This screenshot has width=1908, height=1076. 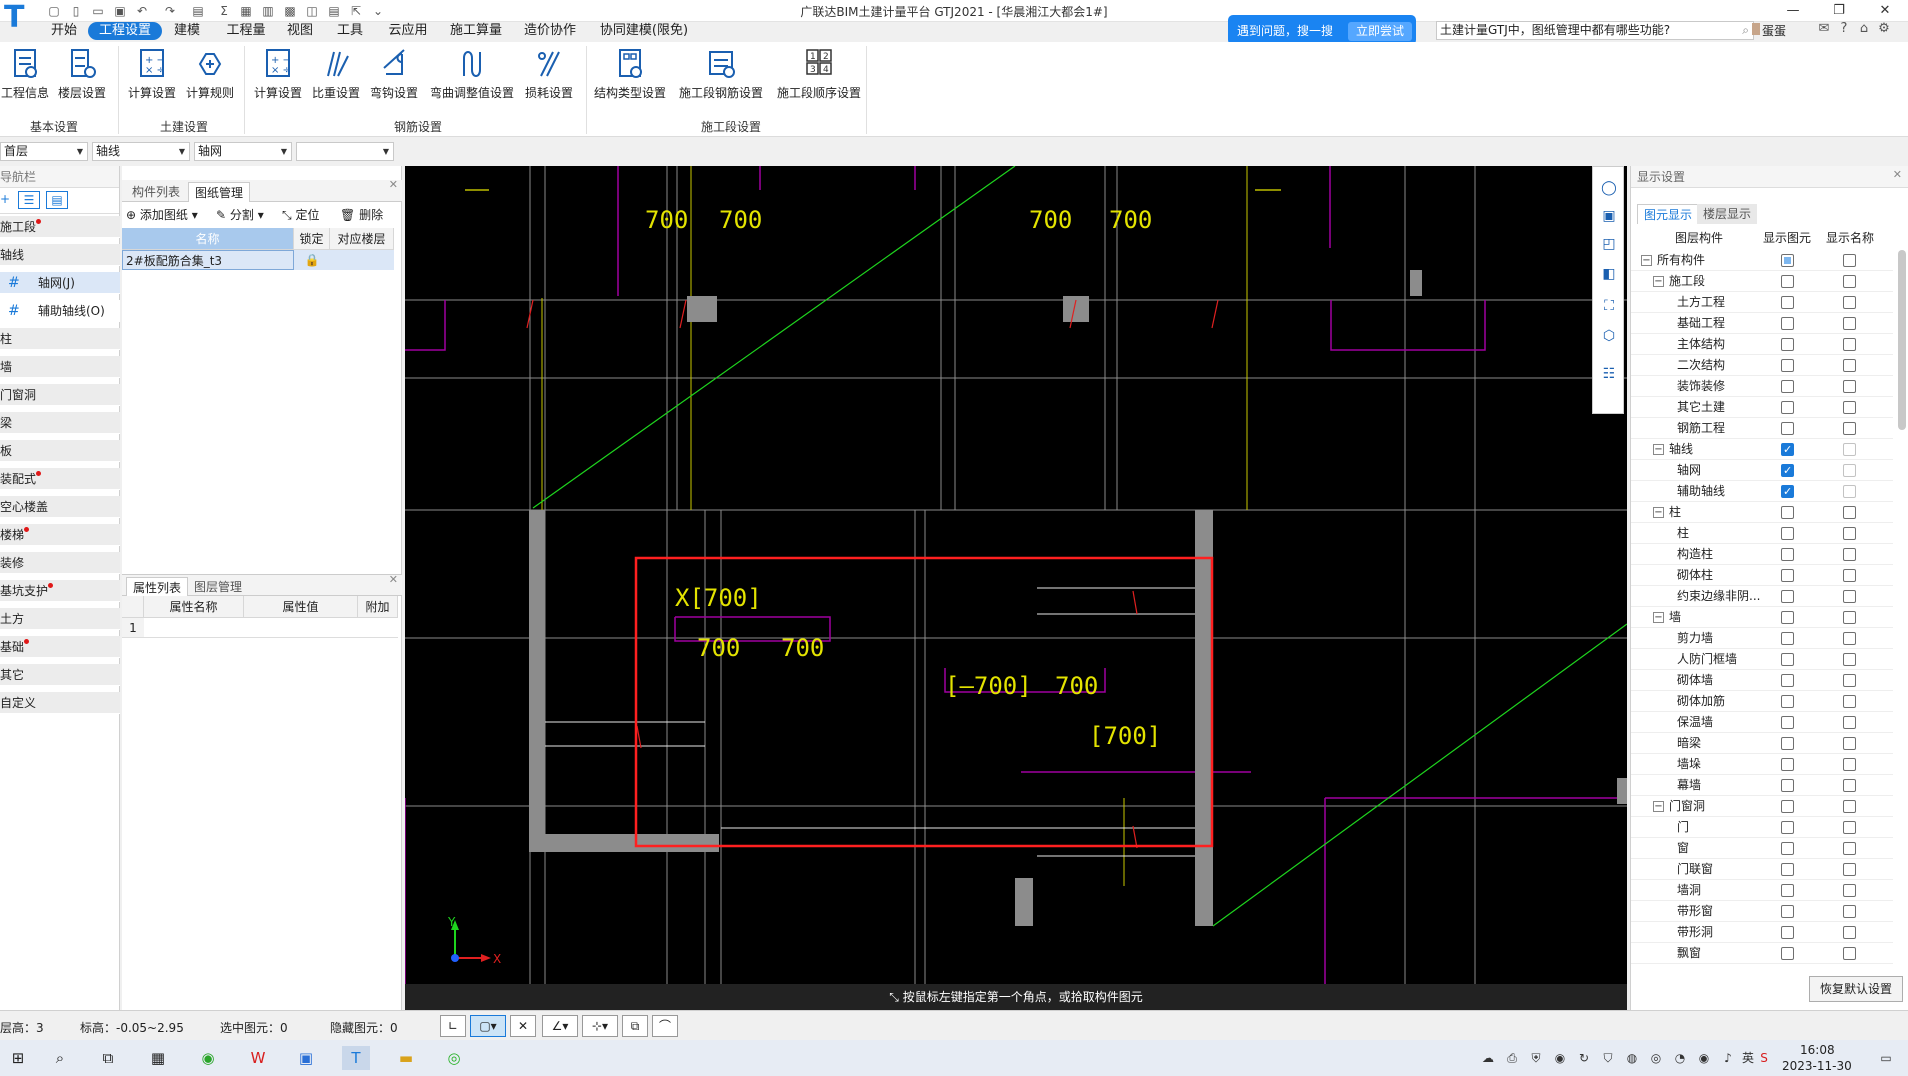 What do you see at coordinates (635, 1026) in the screenshot?
I see `copy-icon: ⧉` at bounding box center [635, 1026].